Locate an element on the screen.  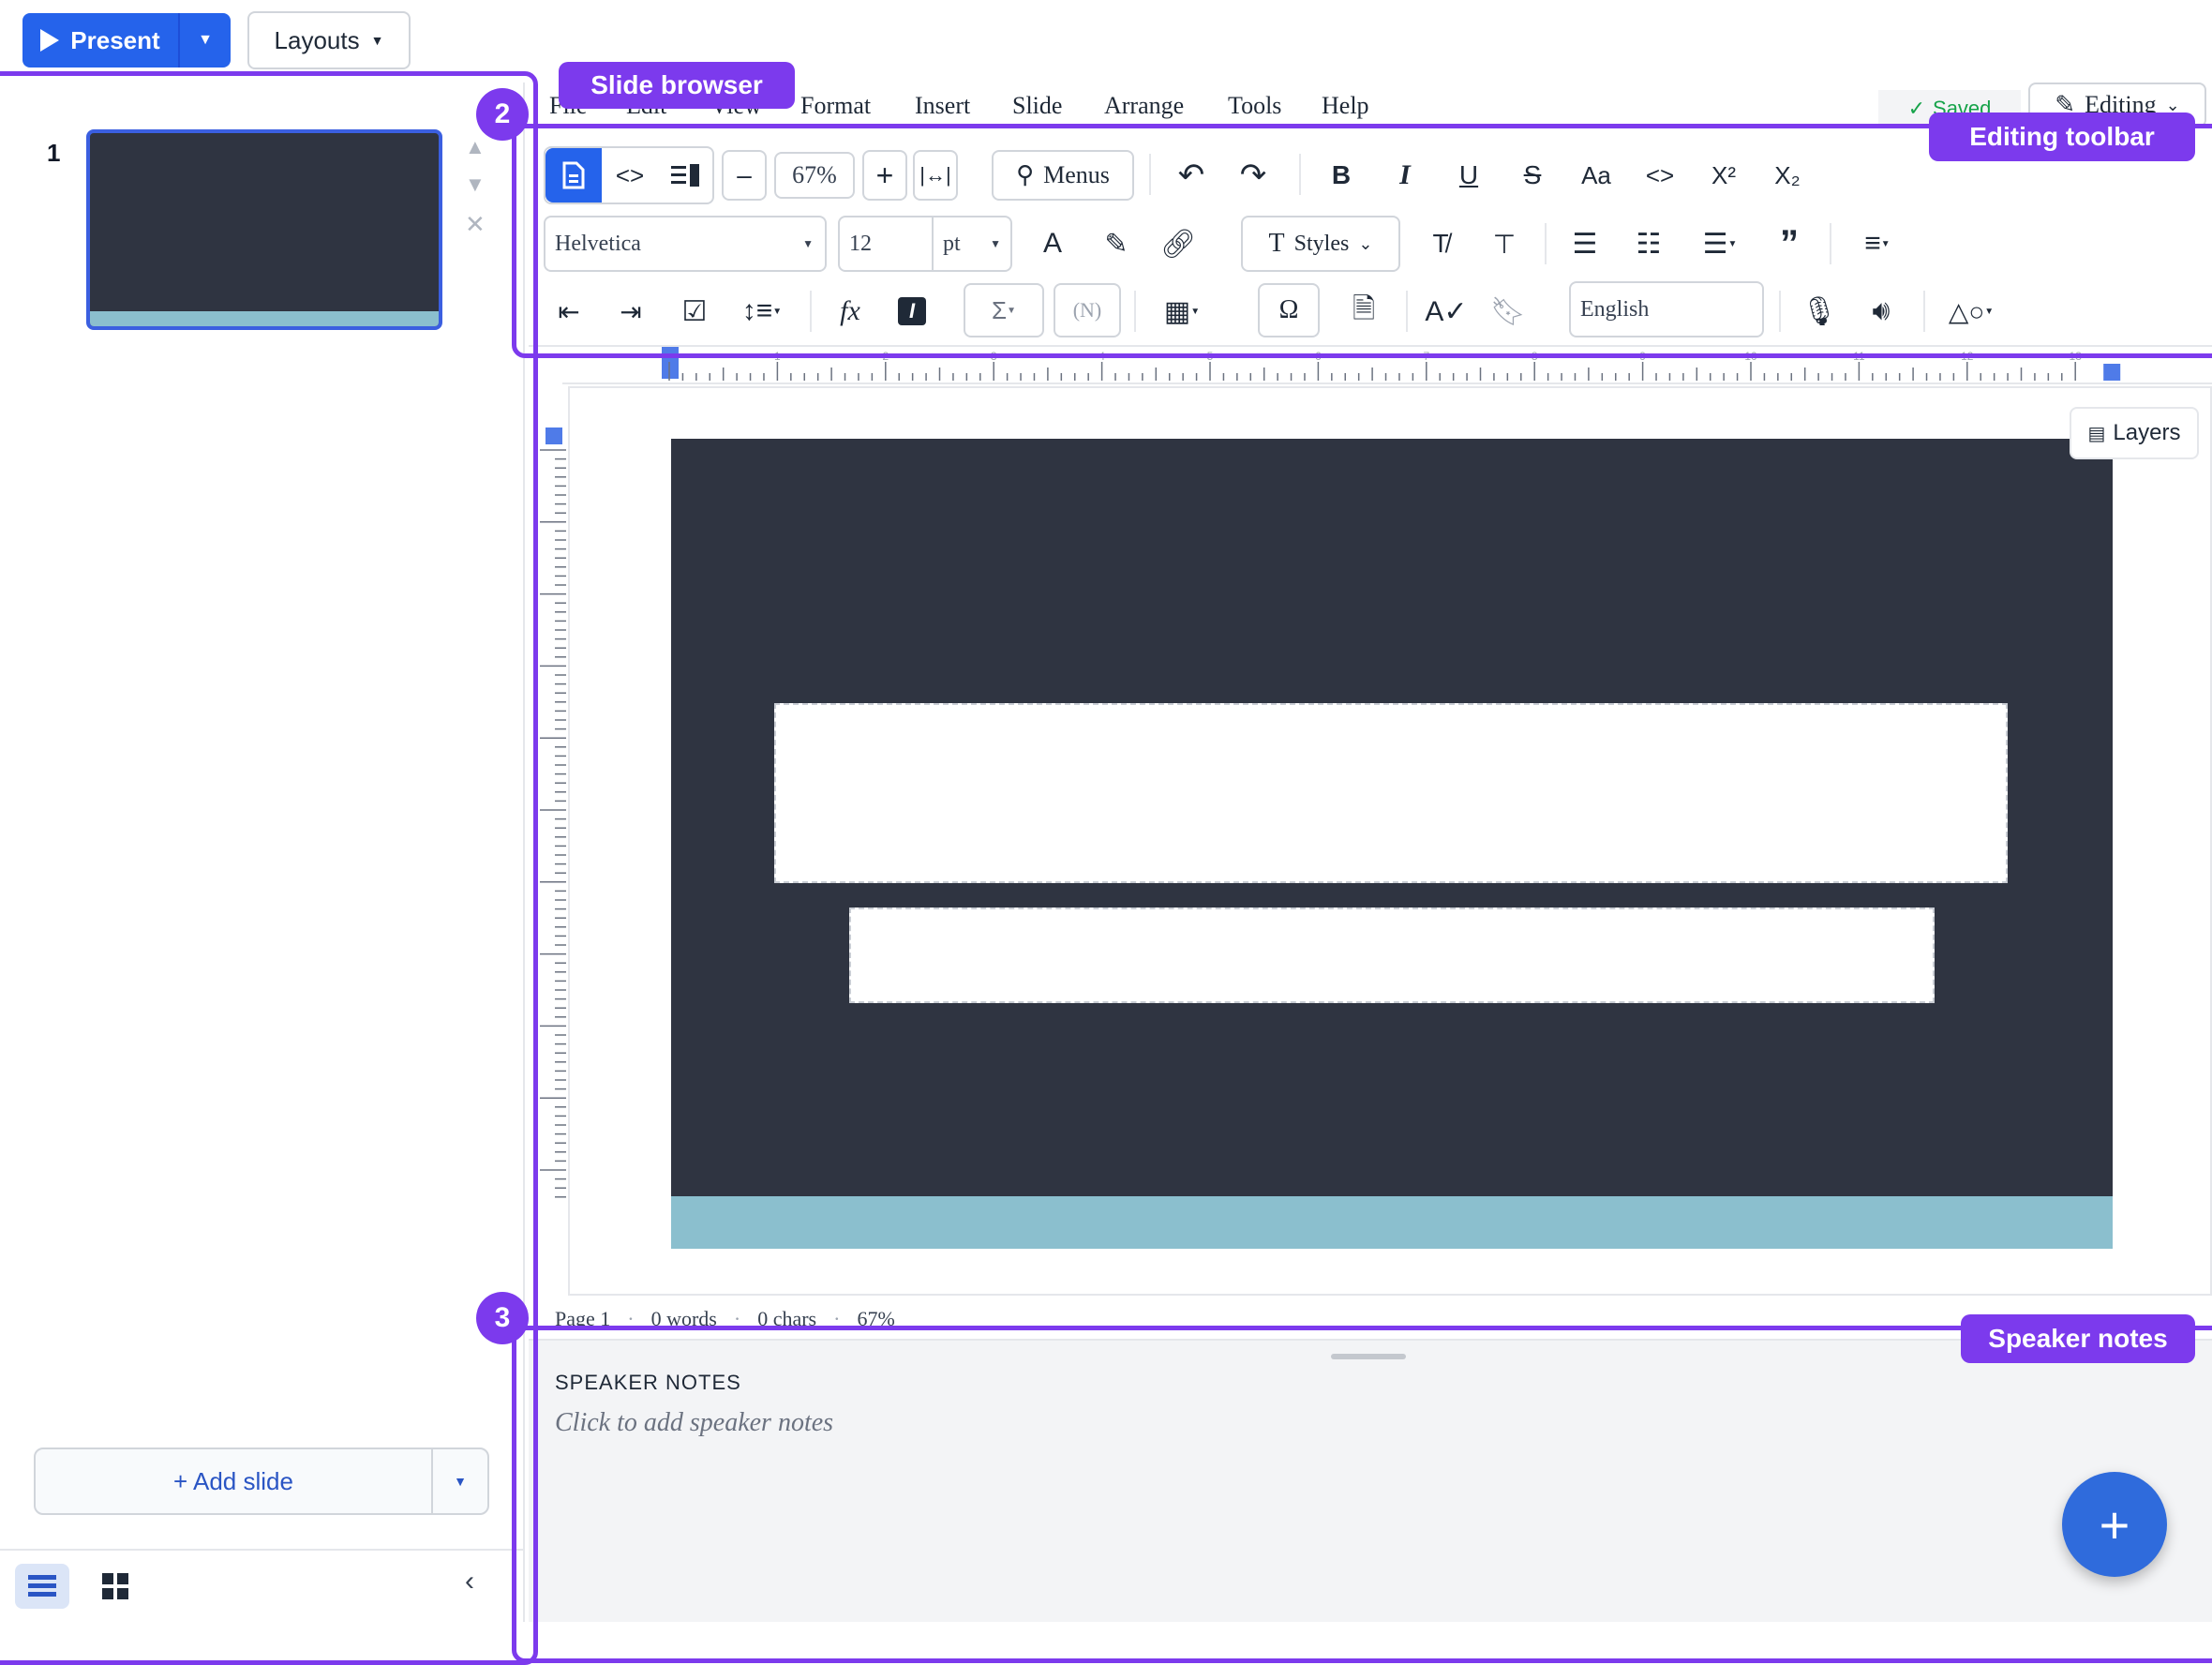
menu-insert: Insert is located at coordinates (942, 106).